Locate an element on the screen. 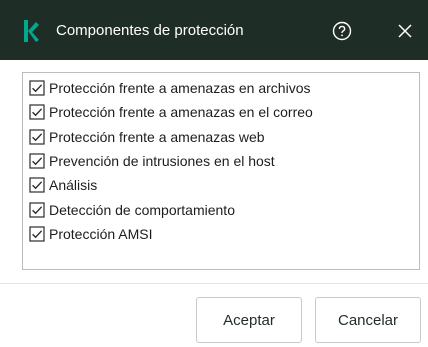  kaspersky-k-icon is located at coordinates (31, 31).